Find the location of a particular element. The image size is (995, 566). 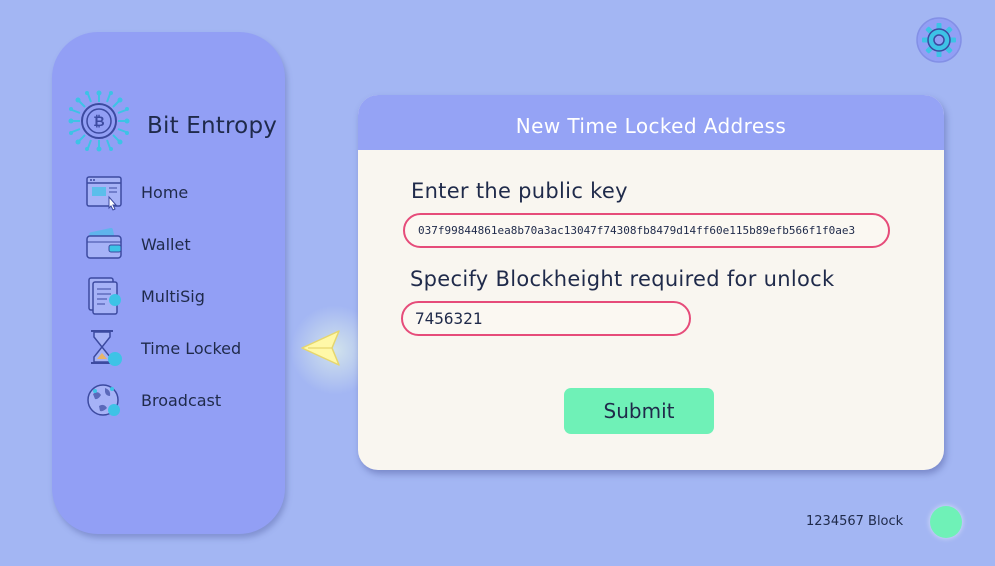

pubkey-input is located at coordinates (646, 230).